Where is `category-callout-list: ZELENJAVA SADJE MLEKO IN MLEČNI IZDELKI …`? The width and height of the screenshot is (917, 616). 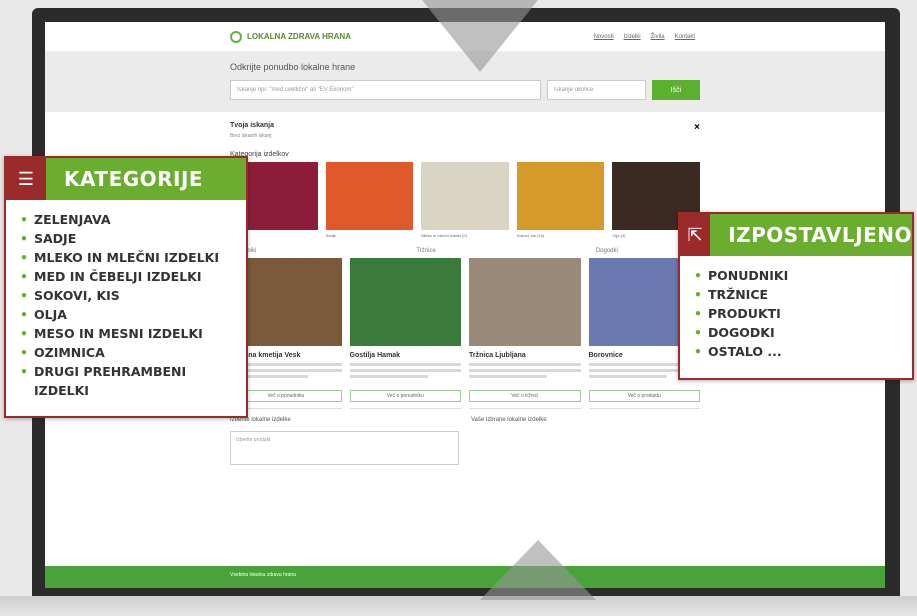
category-callout-list: ZELENJAVA SADJE MLEKO IN MLEČNI IZDELKI … is located at coordinates (126, 305).